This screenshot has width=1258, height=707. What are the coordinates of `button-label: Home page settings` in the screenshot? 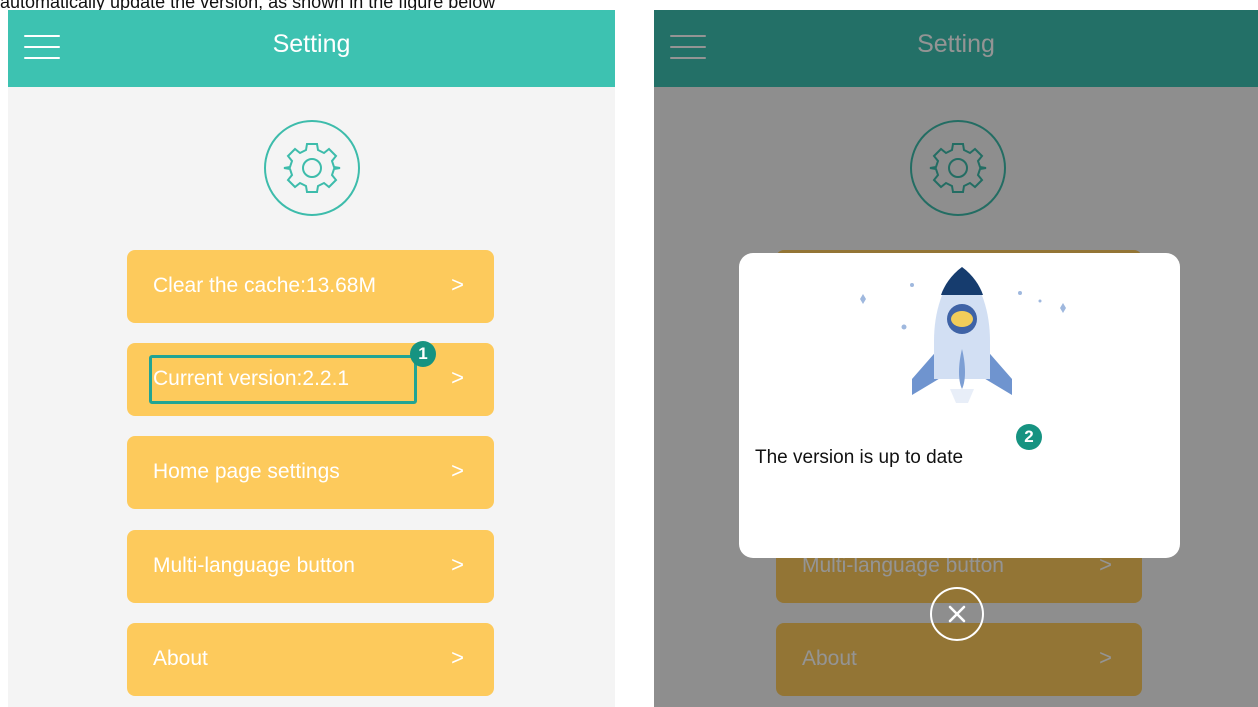 It's located at (246, 471).